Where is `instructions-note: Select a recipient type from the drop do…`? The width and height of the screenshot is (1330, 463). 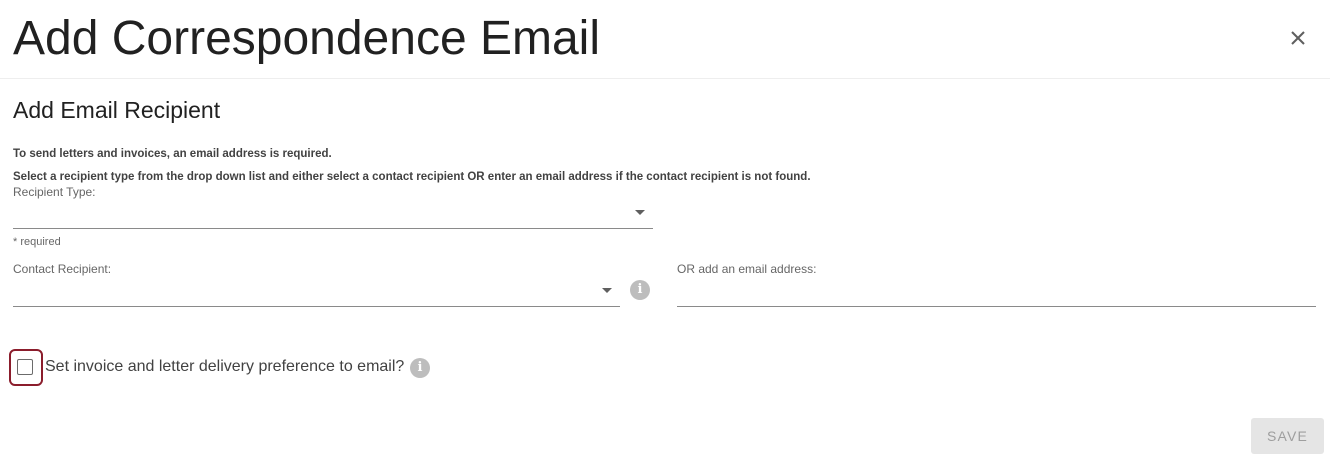
instructions-note: Select a recipient type from the drop do… is located at coordinates (412, 177).